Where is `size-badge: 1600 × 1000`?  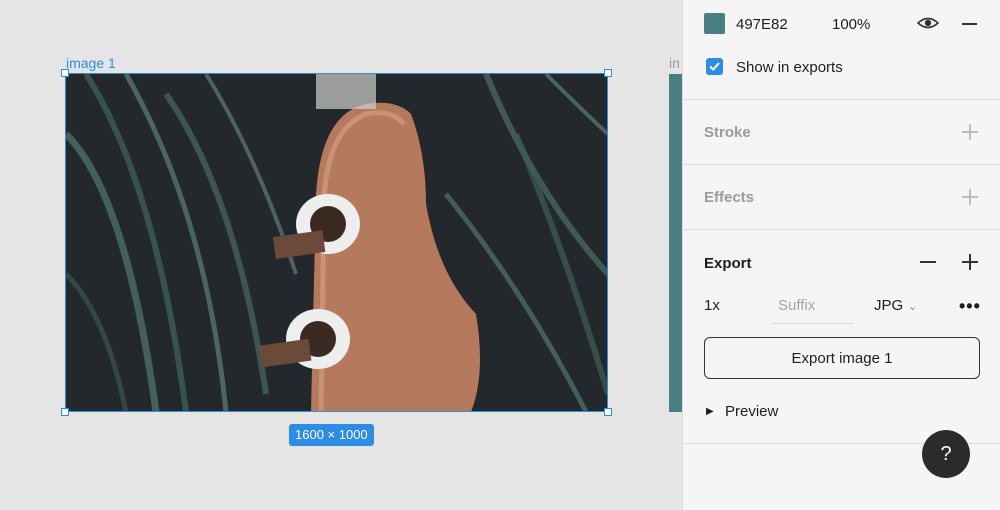
size-badge: 1600 × 1000 is located at coordinates (331, 435).